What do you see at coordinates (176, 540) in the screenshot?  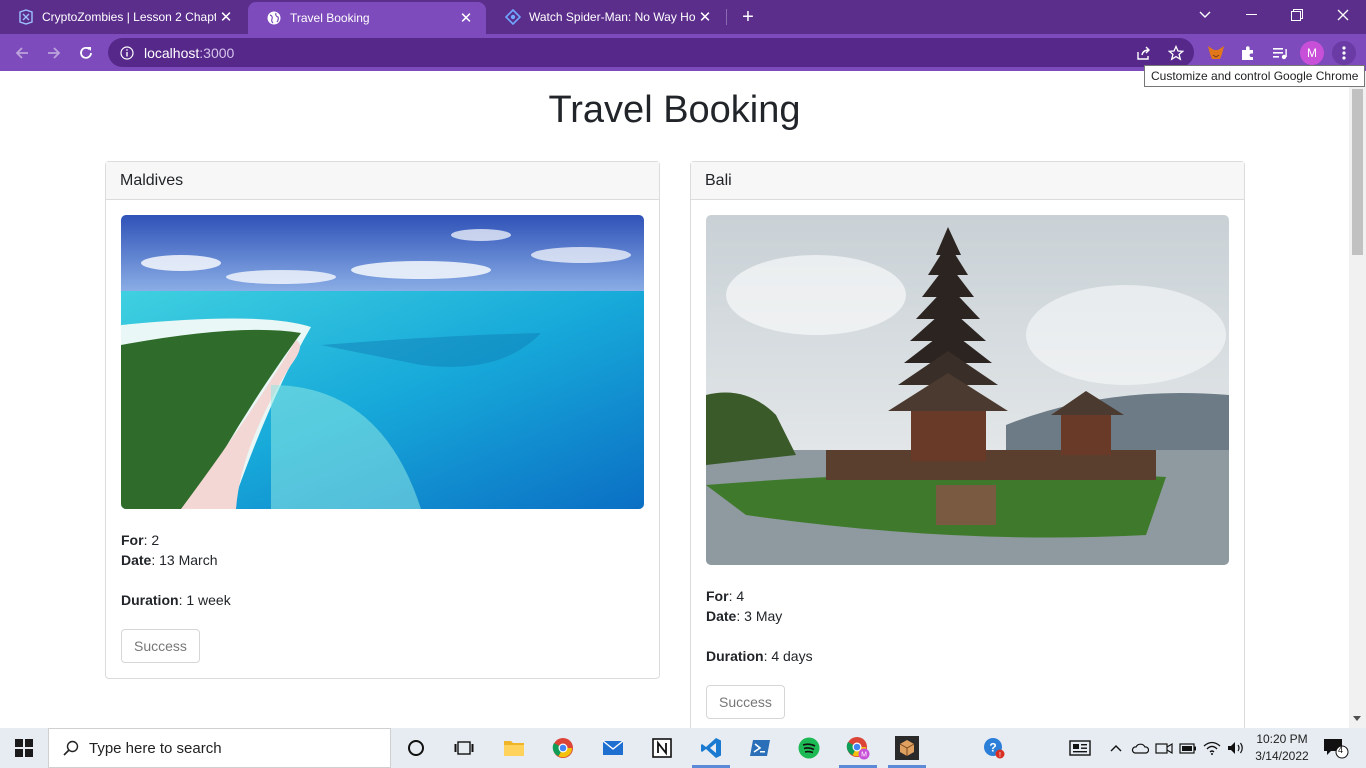 I see `for-row: For: 2` at bounding box center [176, 540].